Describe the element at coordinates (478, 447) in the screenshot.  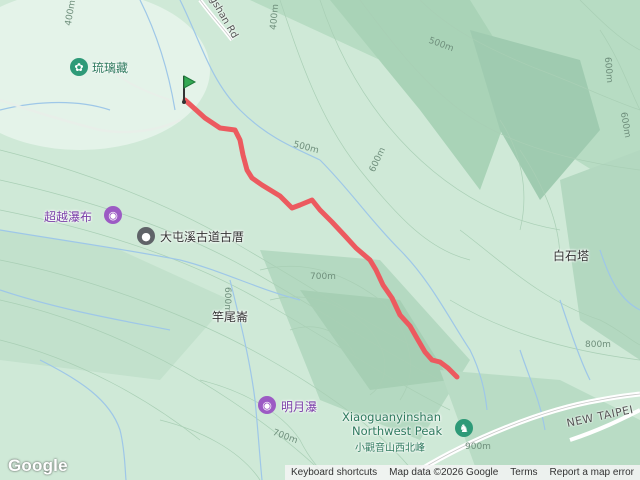
I see `contour-label-900: 900m` at that location.